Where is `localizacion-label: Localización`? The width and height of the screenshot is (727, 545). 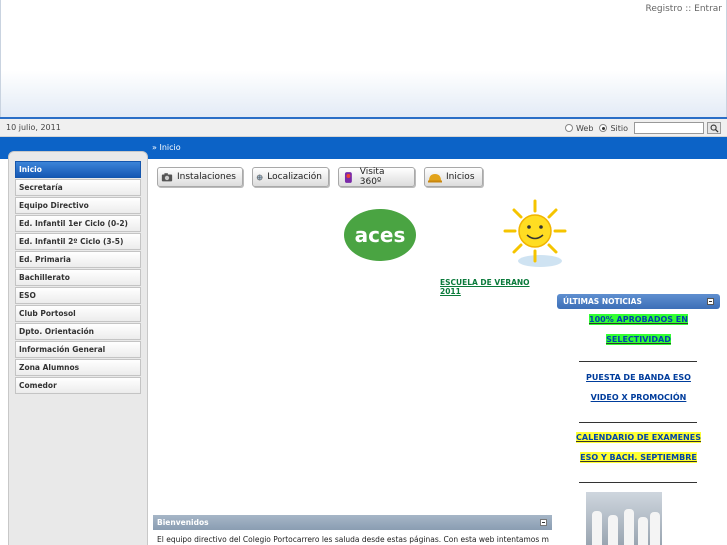 localizacion-label: Localización is located at coordinates (294, 177).